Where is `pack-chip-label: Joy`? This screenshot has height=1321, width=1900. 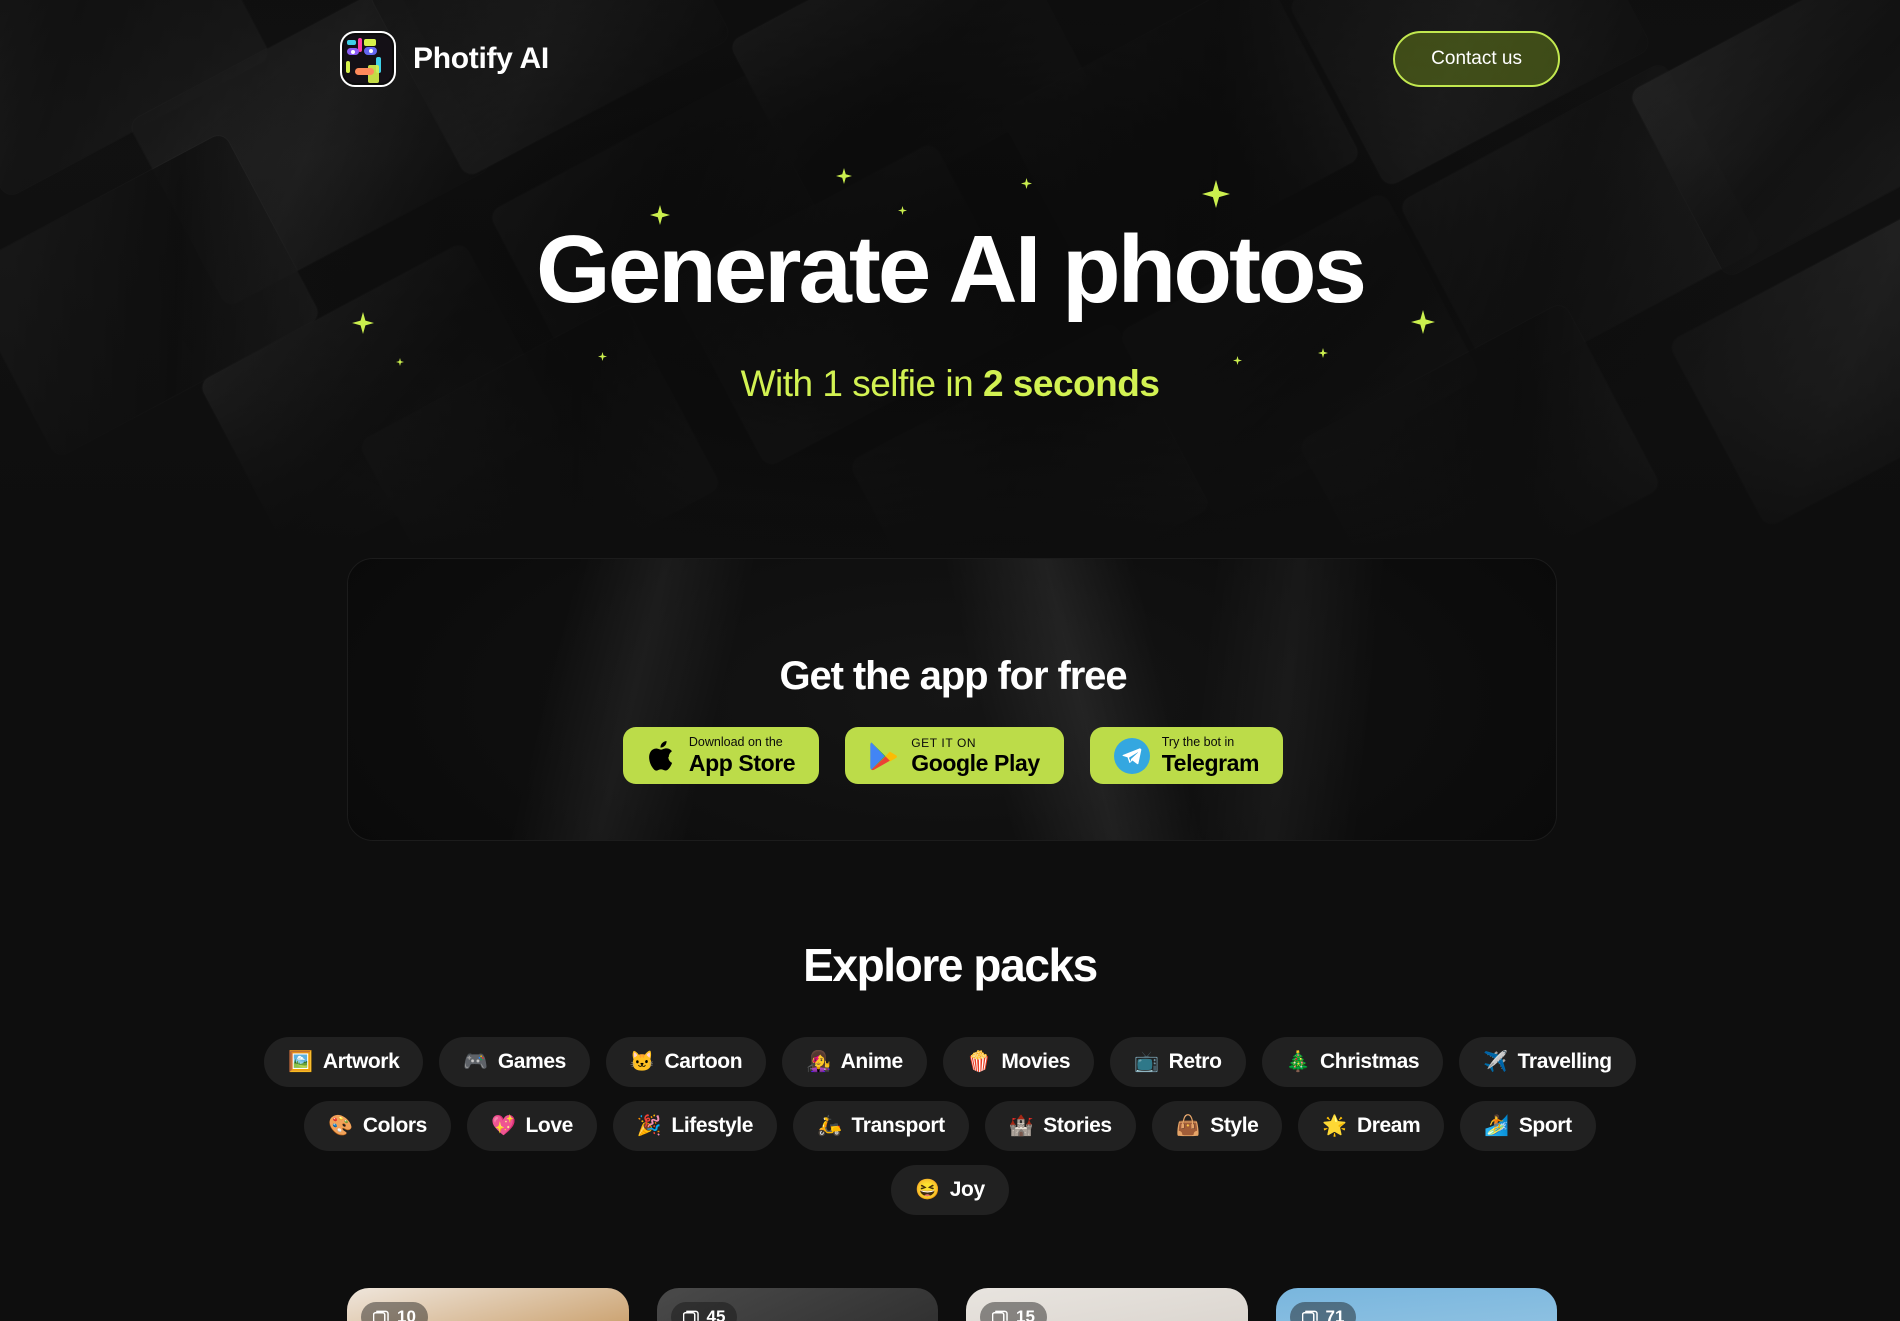
pack-chip-label: Joy is located at coordinates (967, 1189).